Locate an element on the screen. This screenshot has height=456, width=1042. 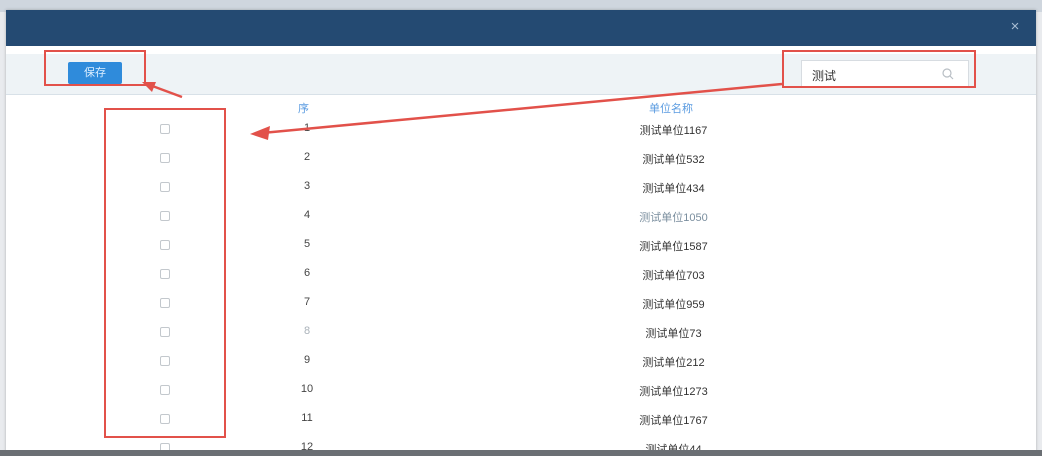
row-unit-name: 测试单位1050 is located at coordinates (673, 218).